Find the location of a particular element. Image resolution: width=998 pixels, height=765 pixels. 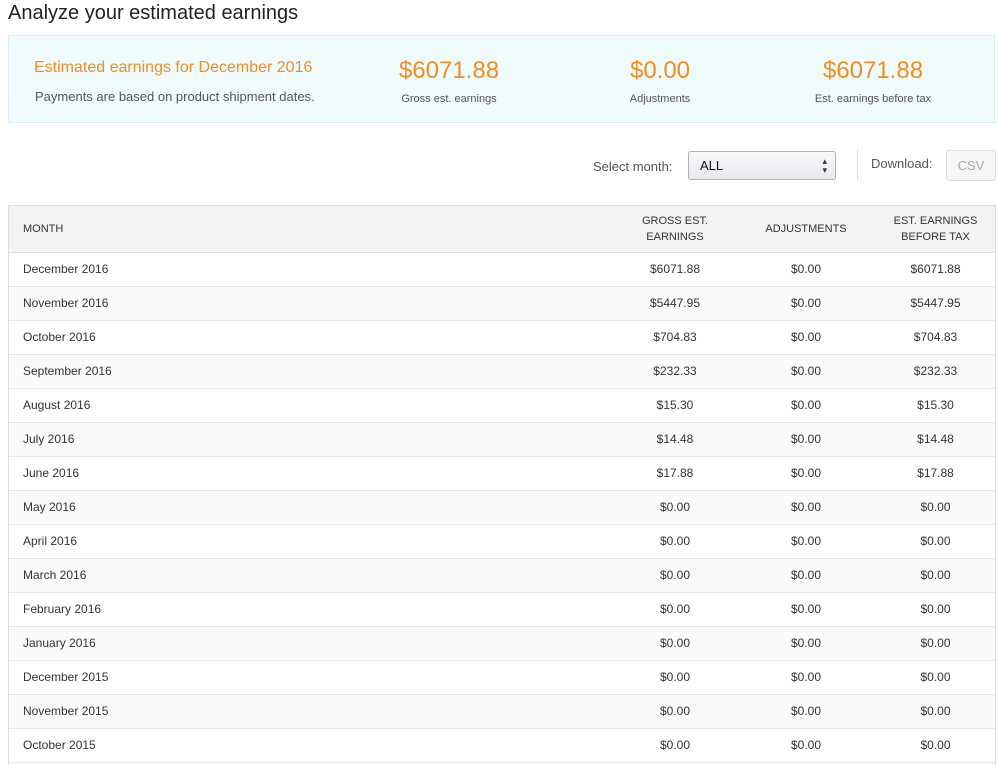

table-row: October 2015 $0.00 $0.00 $0.00 is located at coordinates (502, 745).